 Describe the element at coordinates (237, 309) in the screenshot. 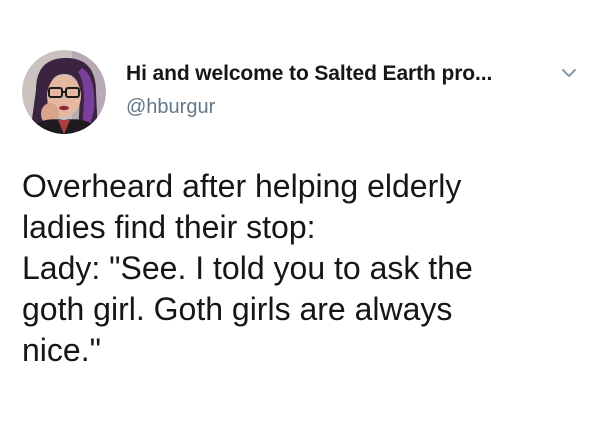

I see `tweet-text-line: goth girl. Goth girls are always` at that location.